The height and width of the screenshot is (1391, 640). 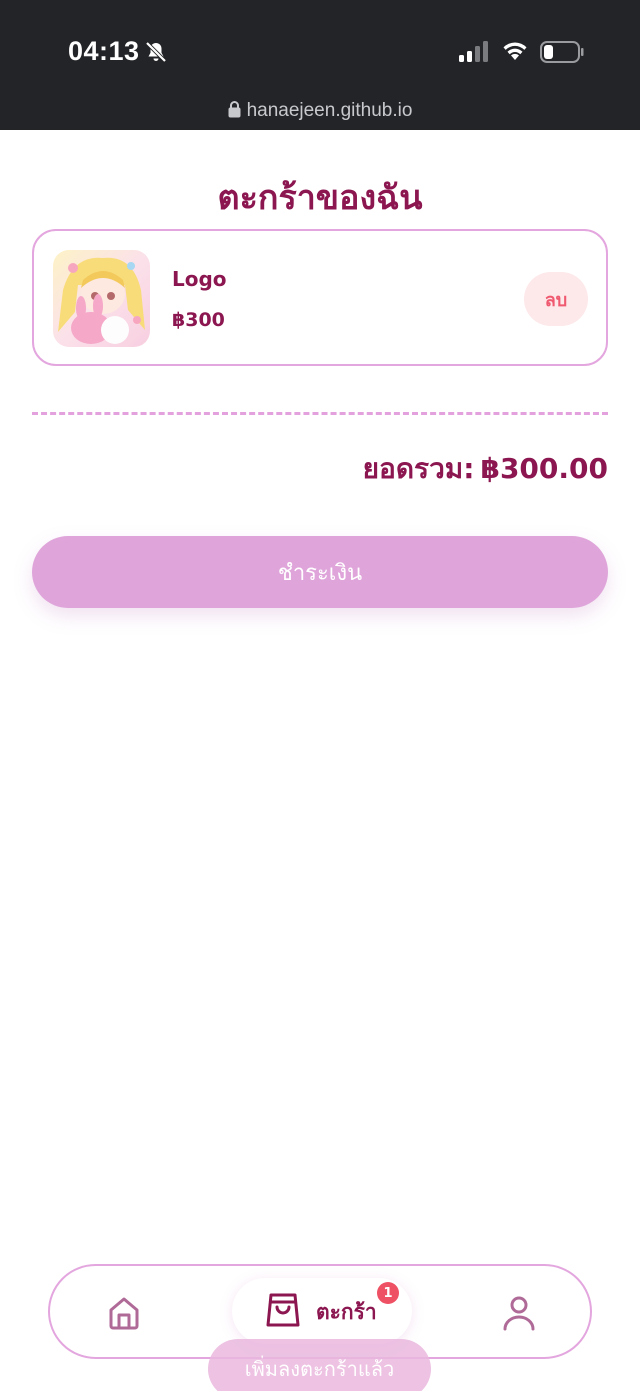 I want to click on nav-cart-tab: ตะกร้า 1, so click(x=322, y=1311).